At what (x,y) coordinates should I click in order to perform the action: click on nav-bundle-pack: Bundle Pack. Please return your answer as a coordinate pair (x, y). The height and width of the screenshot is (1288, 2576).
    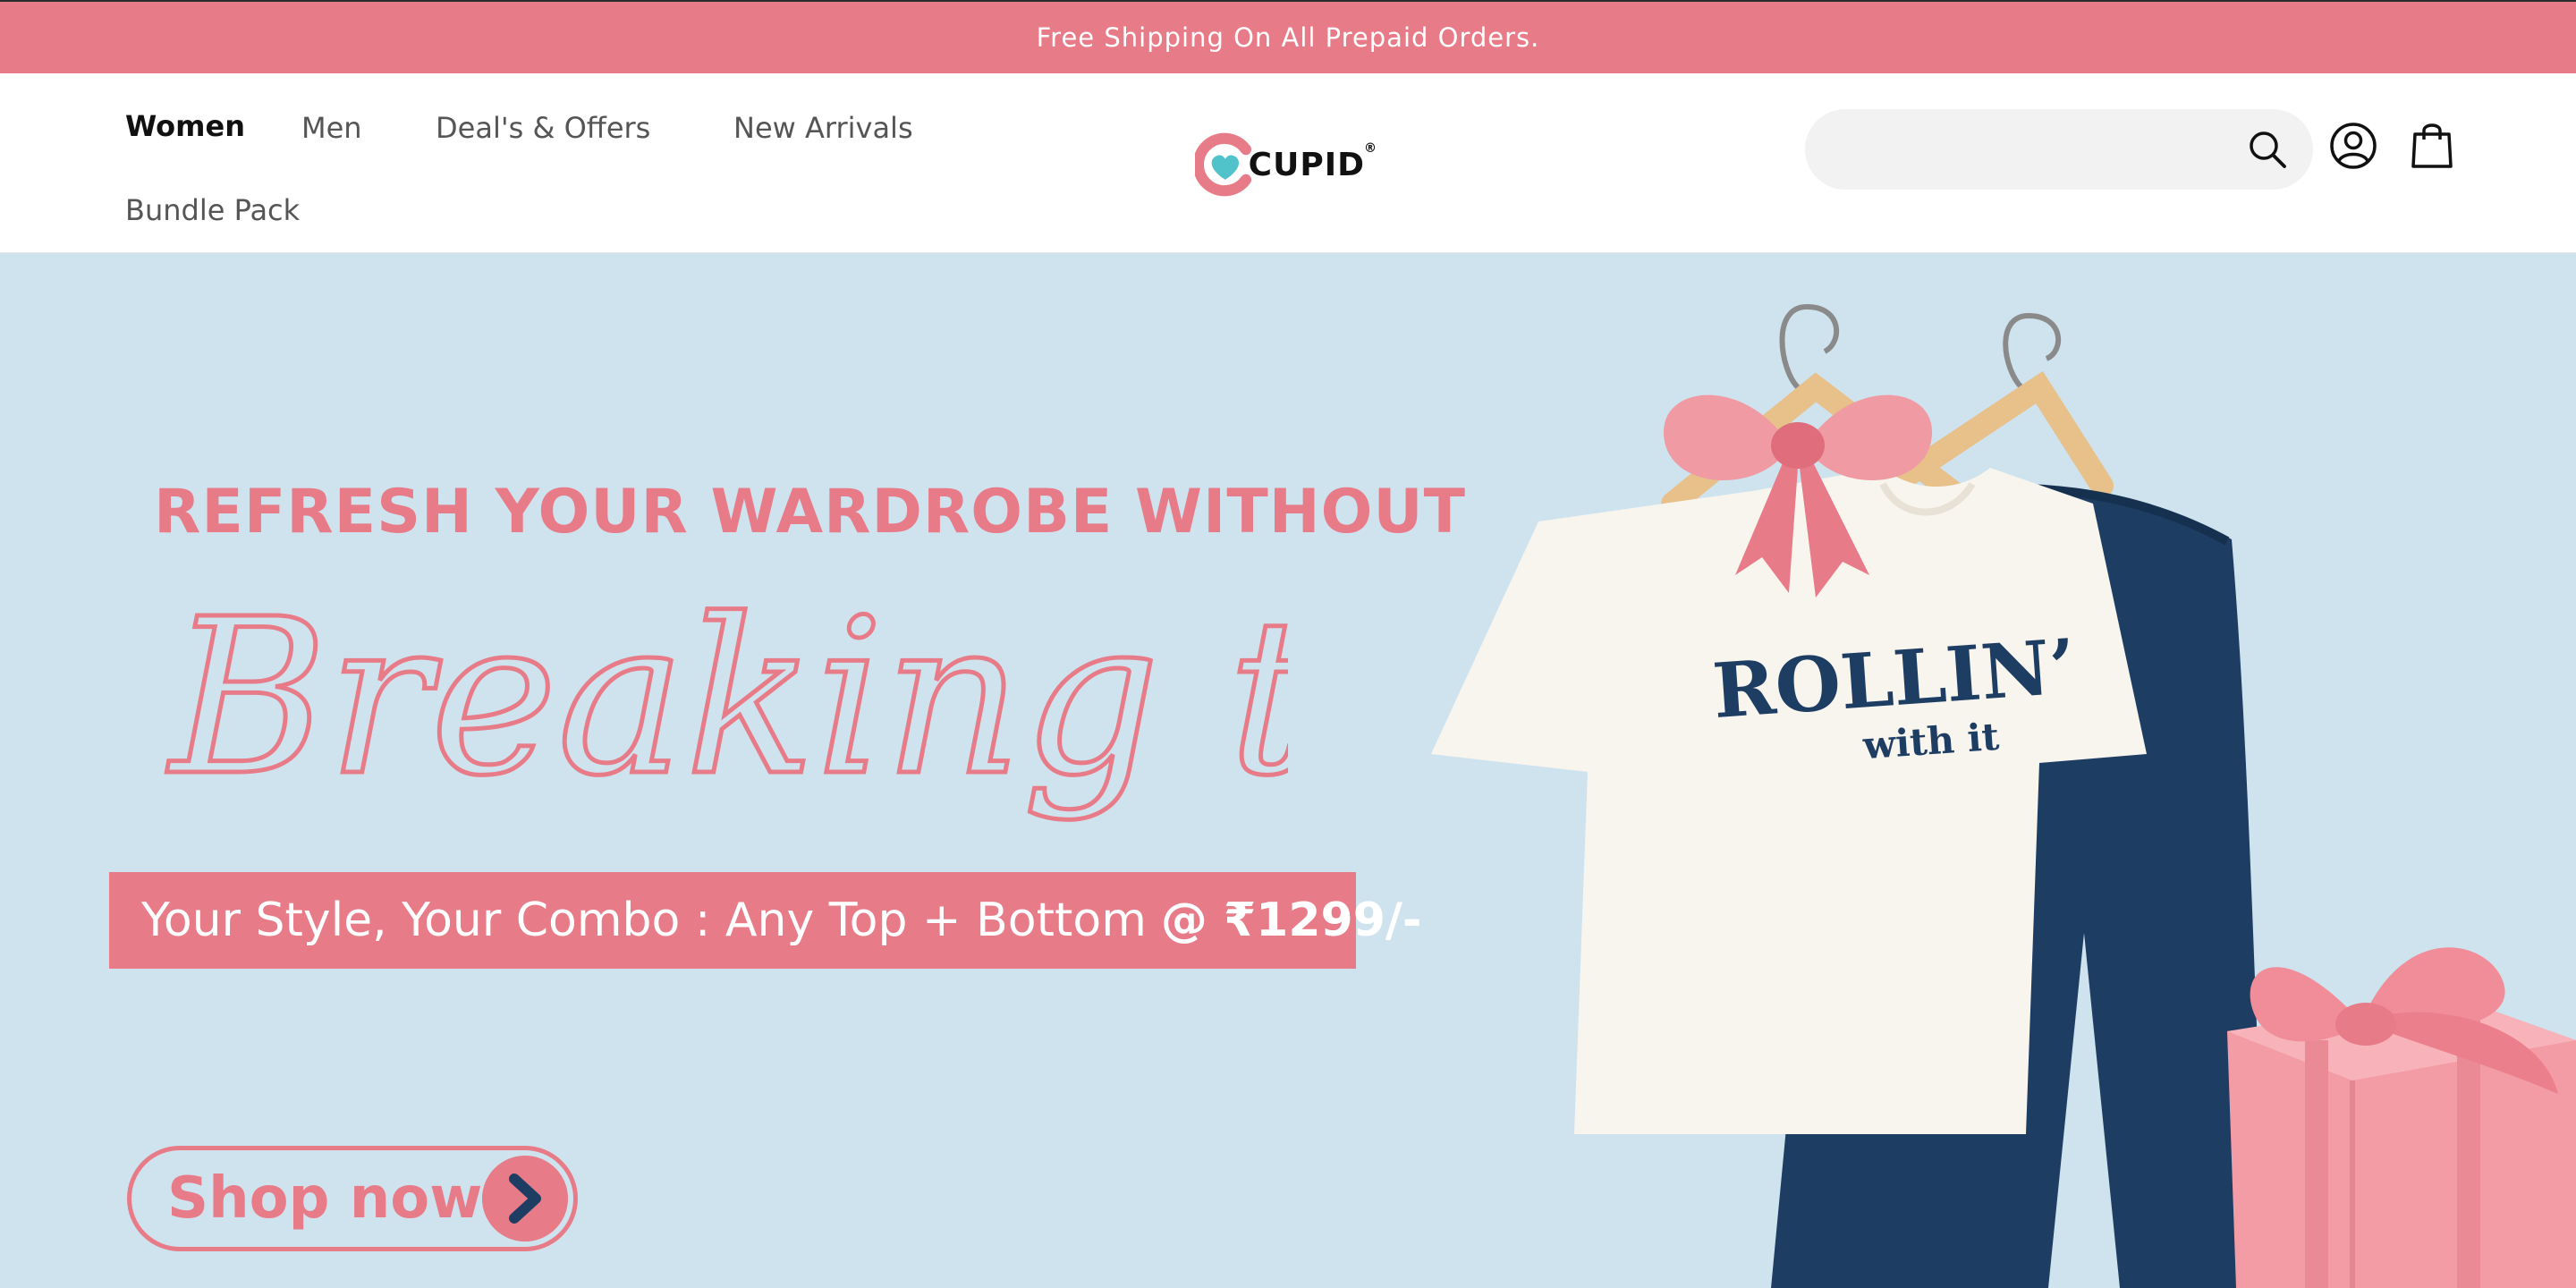
    Looking at the image, I should click on (212, 210).